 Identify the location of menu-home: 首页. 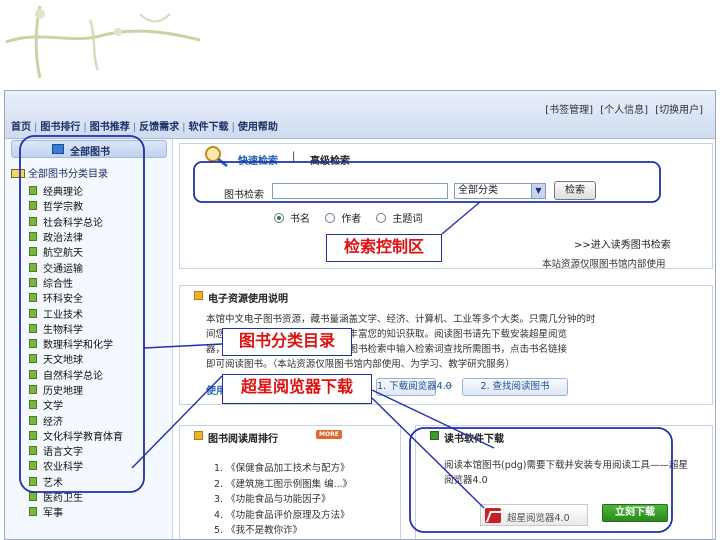
(21, 127).